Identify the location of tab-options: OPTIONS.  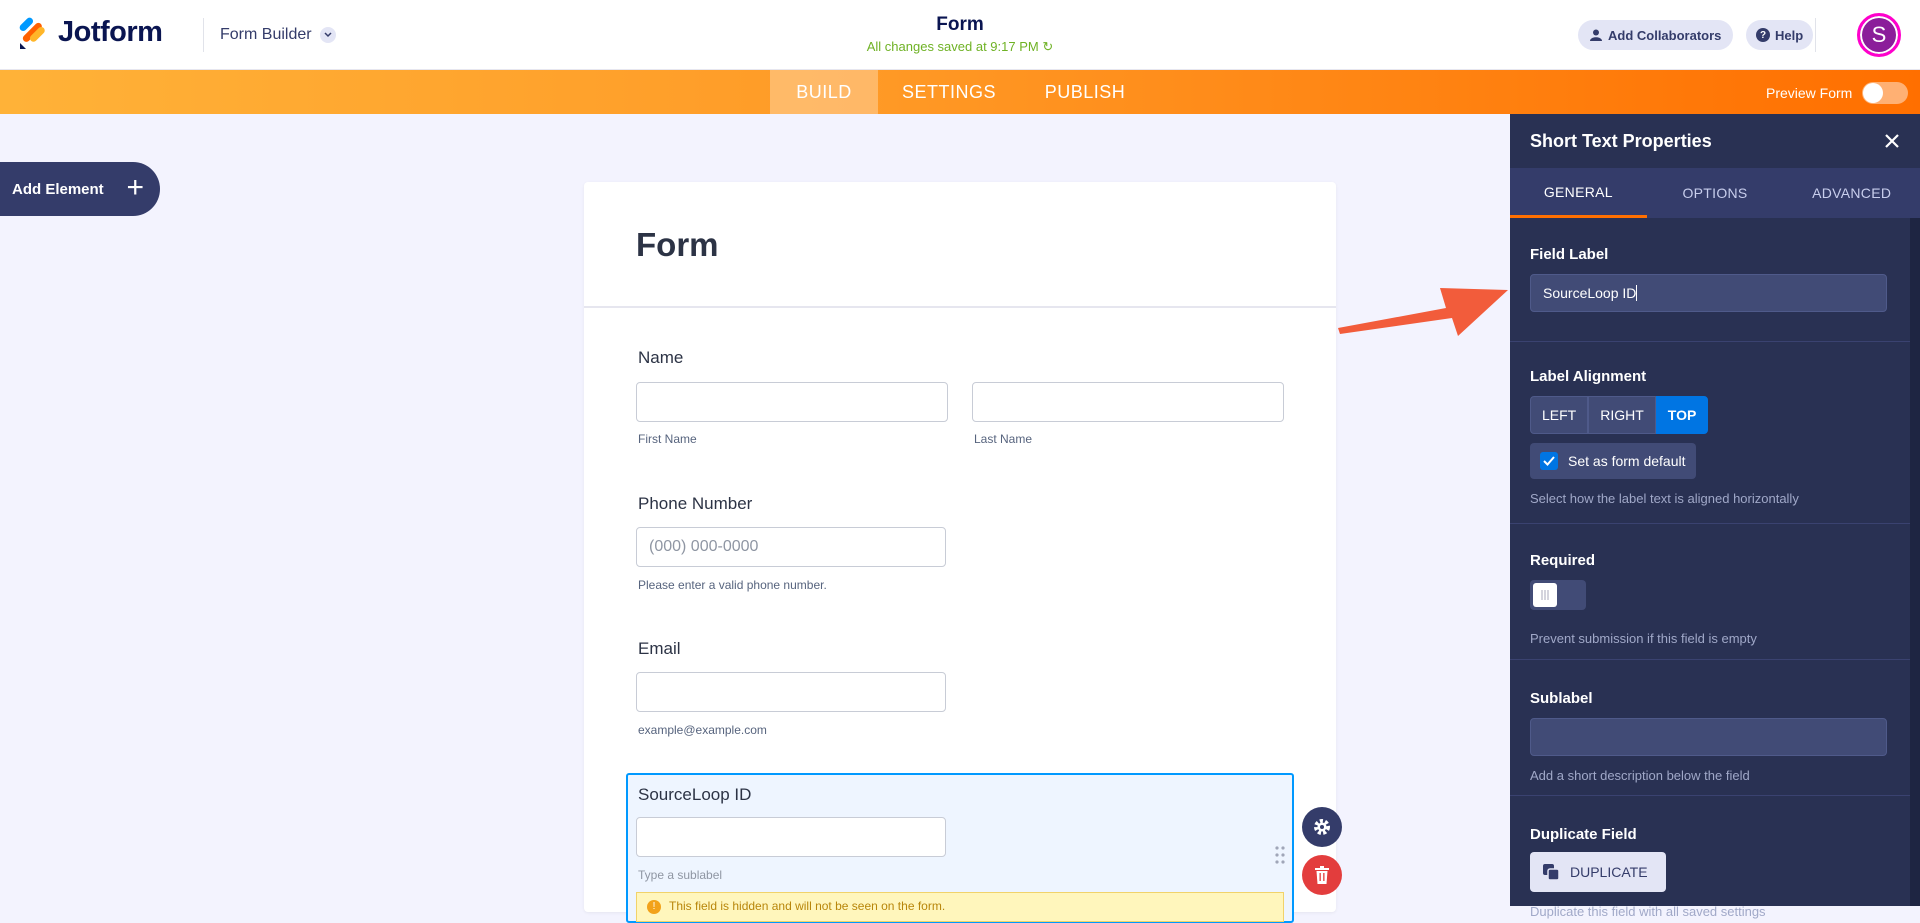
(1715, 193).